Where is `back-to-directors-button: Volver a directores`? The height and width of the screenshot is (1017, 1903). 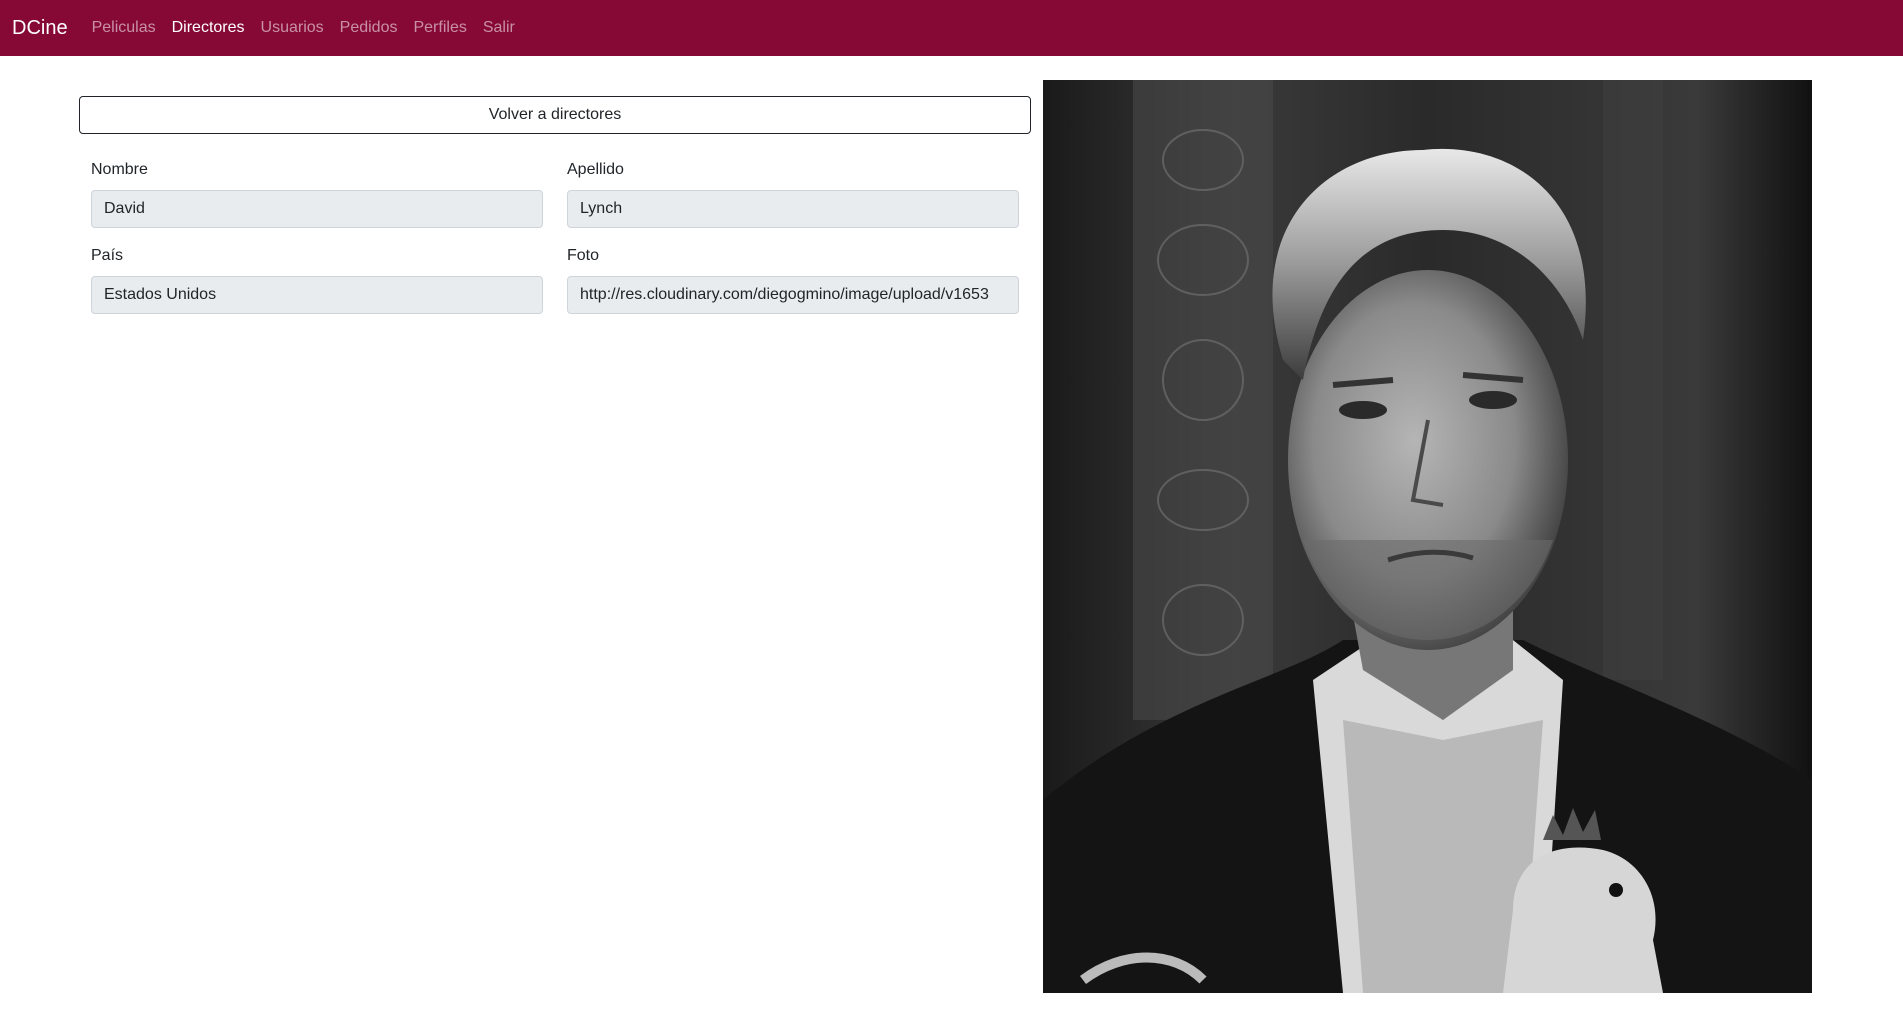
back-to-directors-button: Volver a directores is located at coordinates (555, 115).